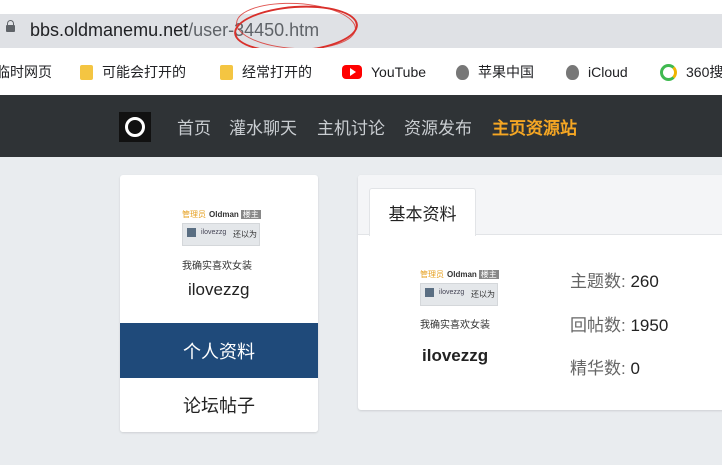 This screenshot has height=465, width=722. I want to click on bookmark-folder: 经常打开的, so click(266, 72).